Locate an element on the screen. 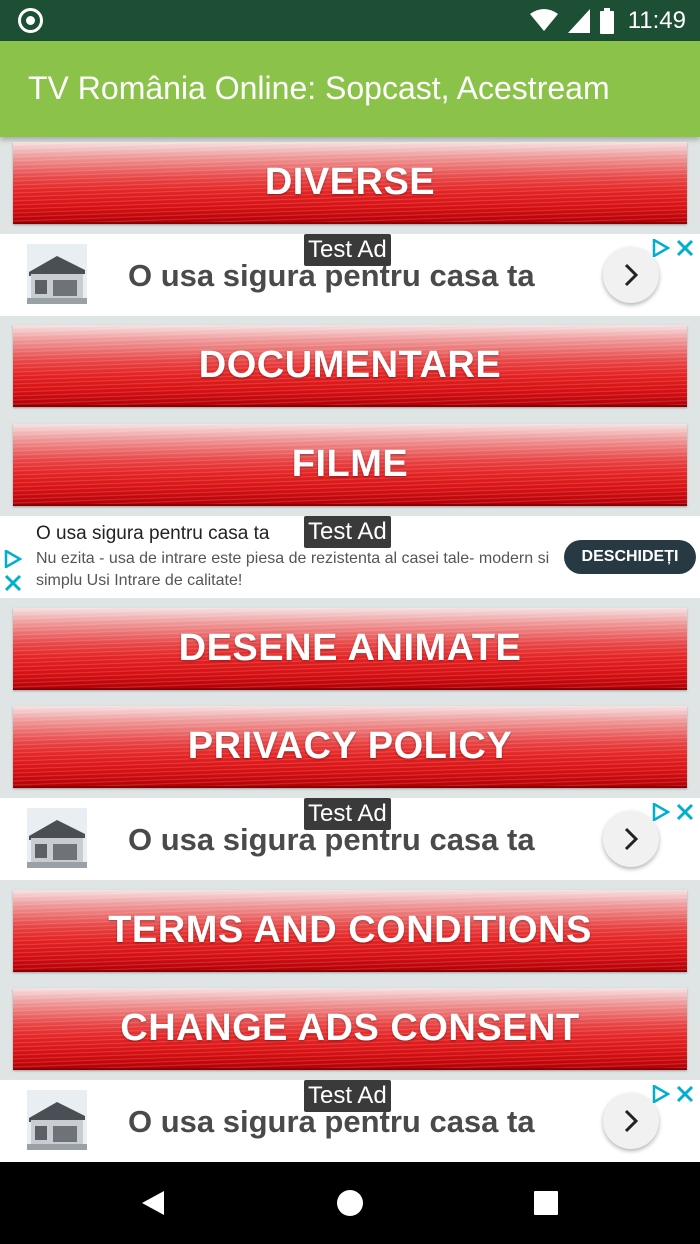 The height and width of the screenshot is (1244, 700). menu-button-privacy-policy: PRIVACY POLICY is located at coordinates (350, 747).